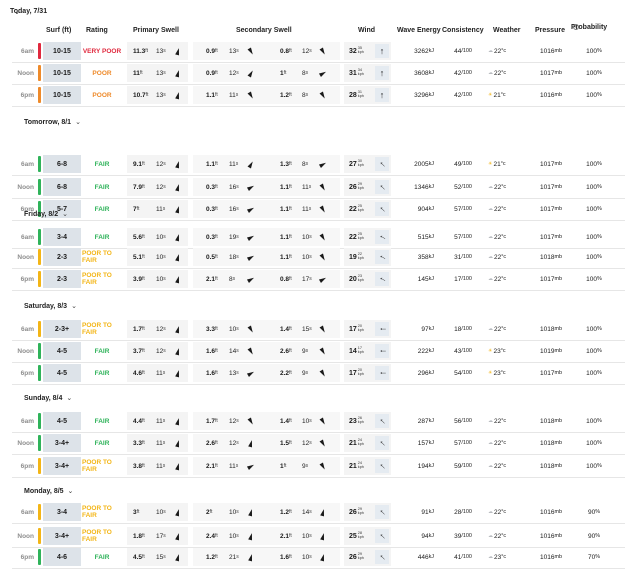  I want to click on primary-swell-height: 4.5 ft, so click(139, 557).